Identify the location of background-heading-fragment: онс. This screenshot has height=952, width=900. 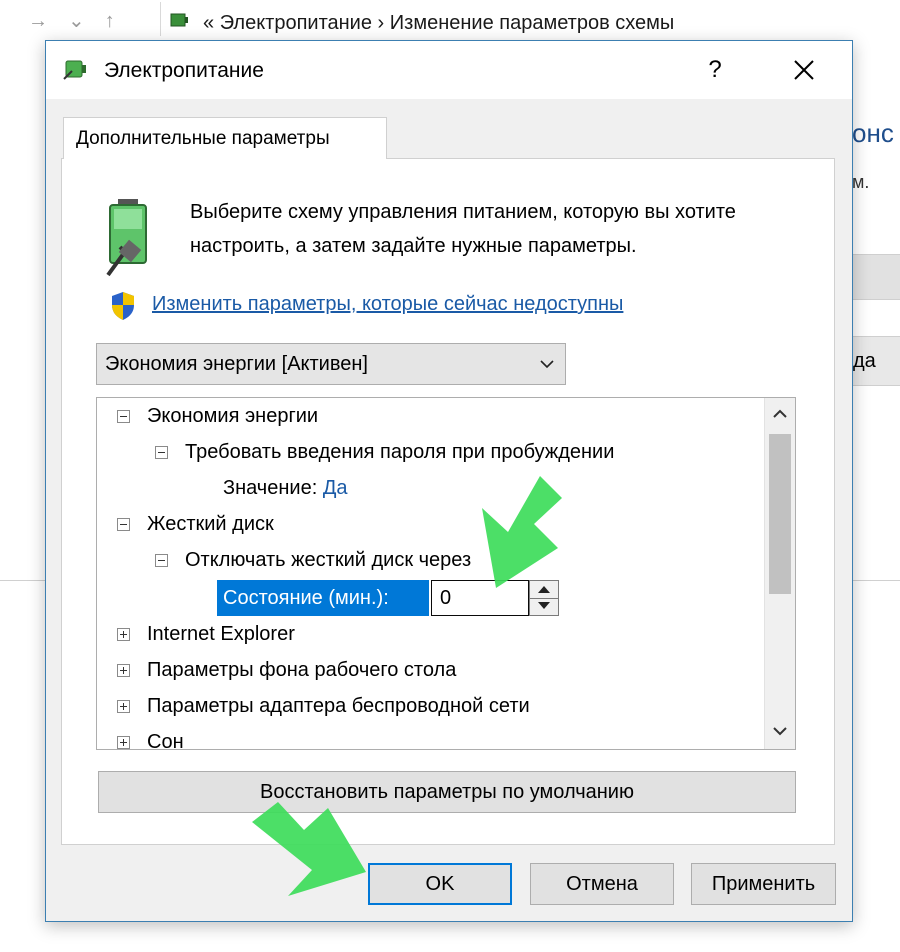
(873, 133).